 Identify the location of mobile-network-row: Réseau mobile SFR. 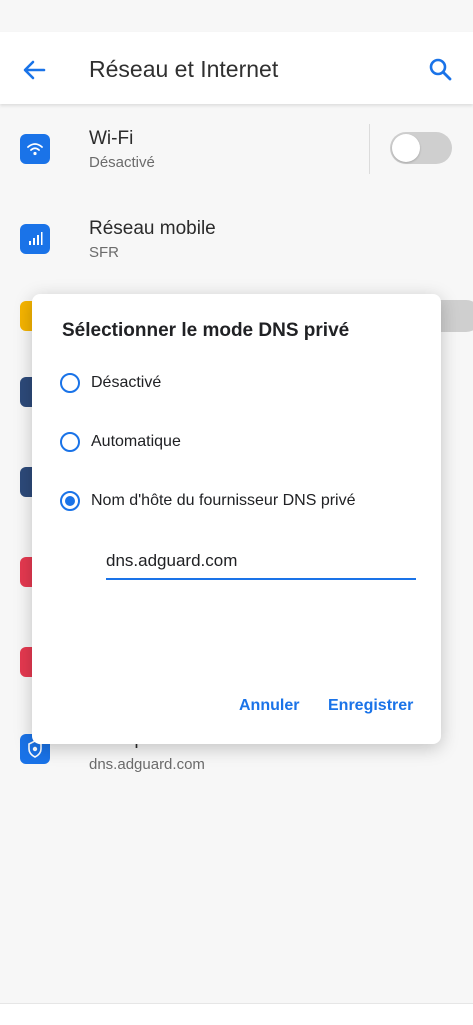
(236, 239).